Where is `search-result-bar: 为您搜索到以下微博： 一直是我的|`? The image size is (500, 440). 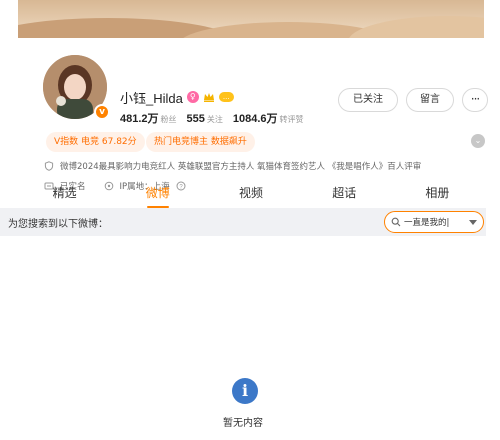
search-result-bar: 为您搜索到以下微博： 一直是我的| is located at coordinates (243, 222).